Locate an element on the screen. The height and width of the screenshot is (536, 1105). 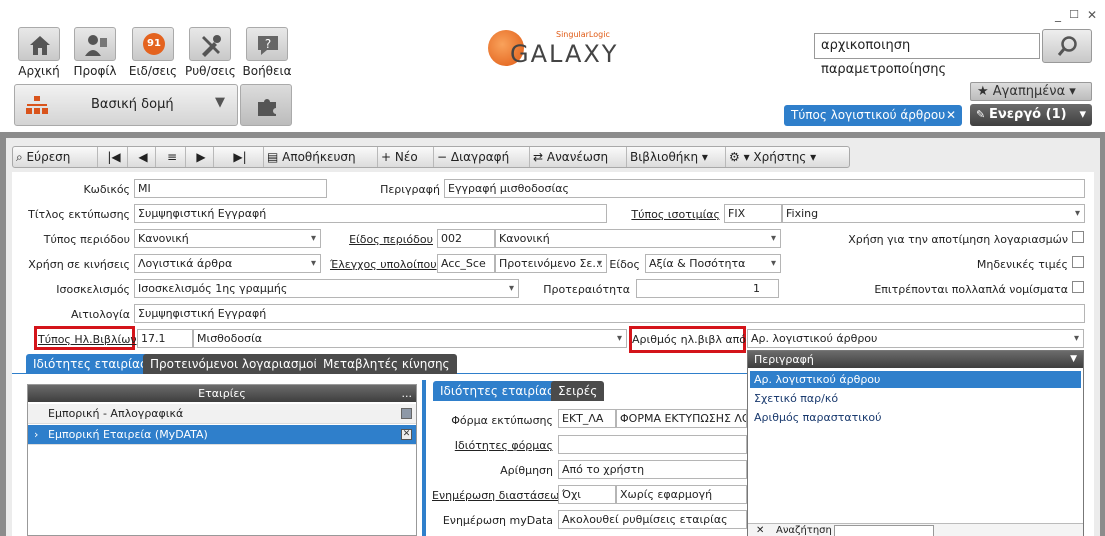
book-type-link: Τύπος Ηλ.Βιβλίων is located at coordinates (87, 339).